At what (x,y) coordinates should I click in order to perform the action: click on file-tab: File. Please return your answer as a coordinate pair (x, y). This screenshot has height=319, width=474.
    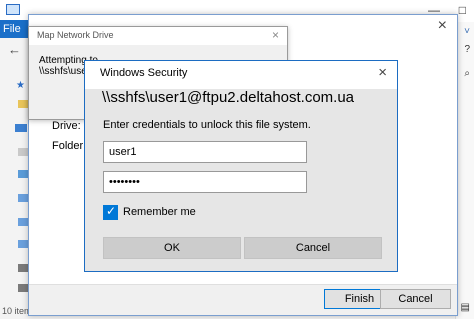
    Looking at the image, I should click on (15, 29).